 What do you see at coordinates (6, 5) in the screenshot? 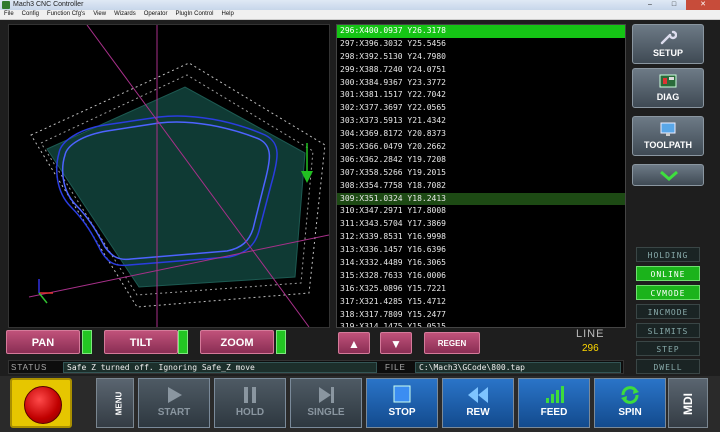
I see `app-icon` at bounding box center [6, 5].